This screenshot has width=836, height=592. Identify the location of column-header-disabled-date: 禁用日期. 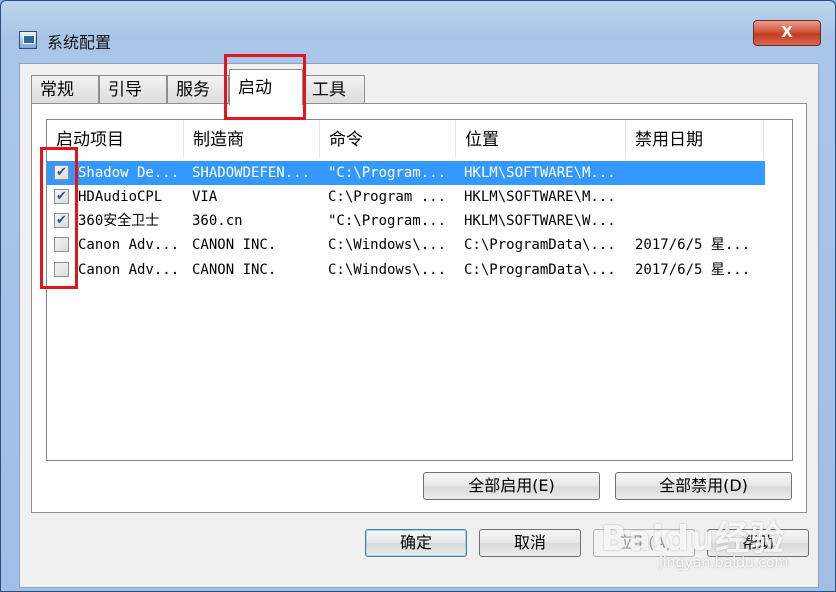
(695, 139).